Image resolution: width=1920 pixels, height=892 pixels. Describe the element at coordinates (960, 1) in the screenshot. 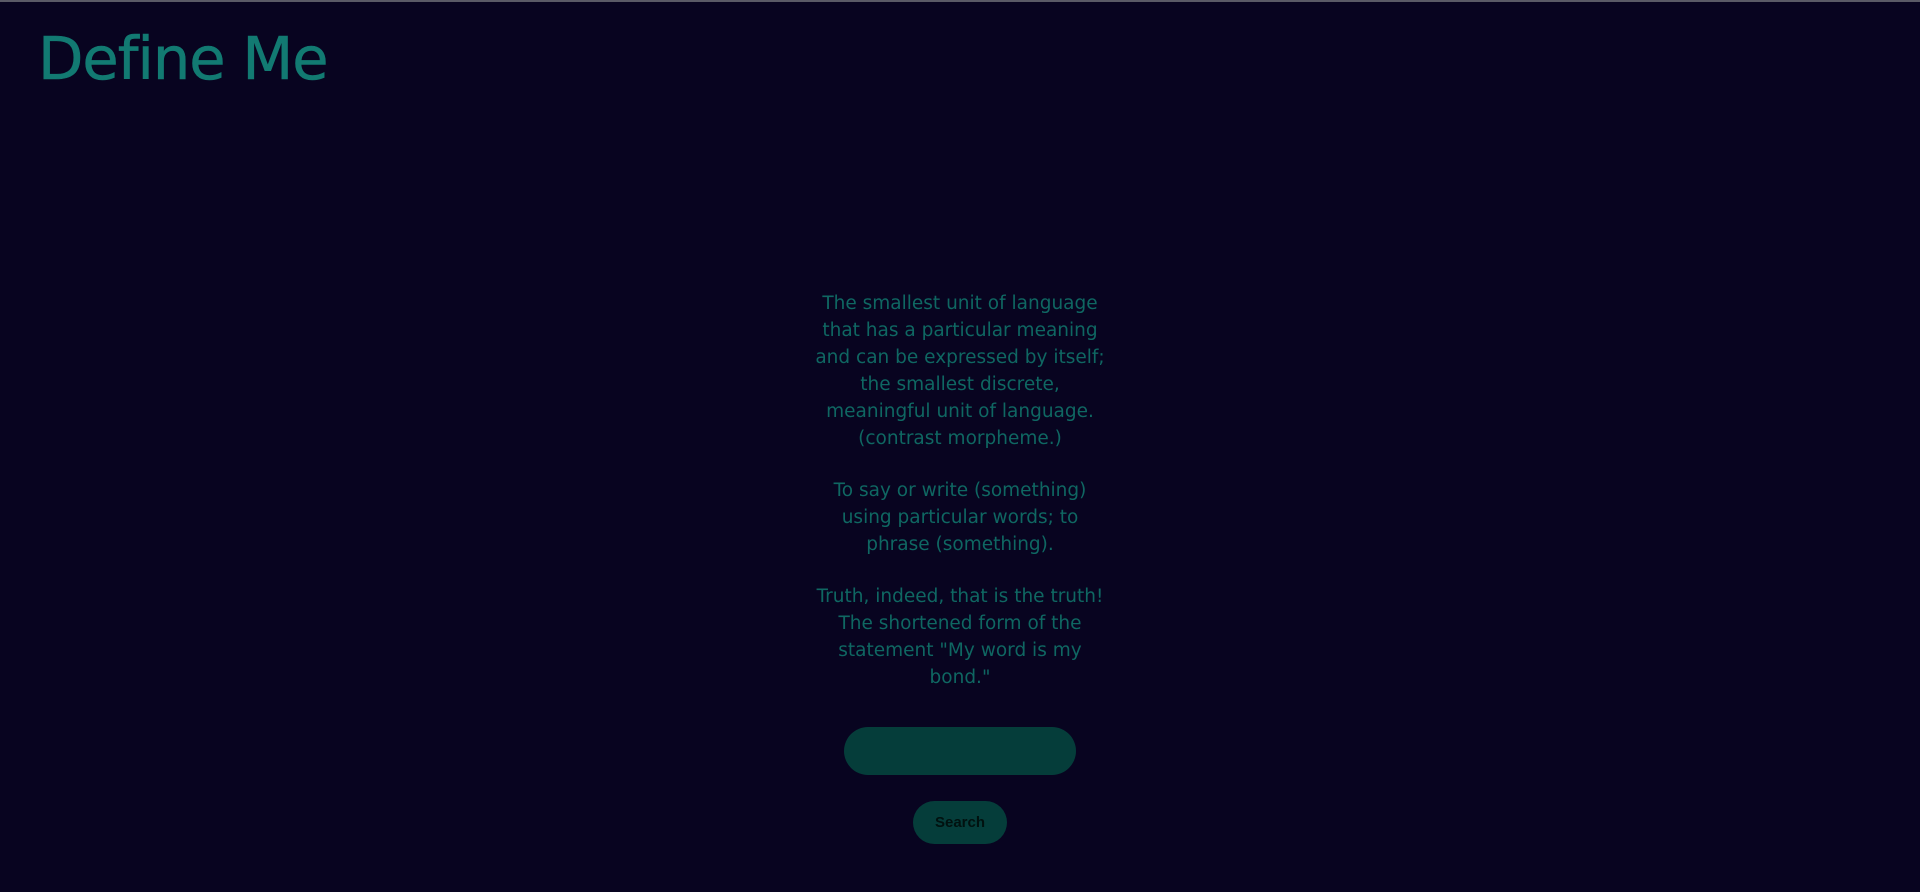

I see `window-top-border` at that location.